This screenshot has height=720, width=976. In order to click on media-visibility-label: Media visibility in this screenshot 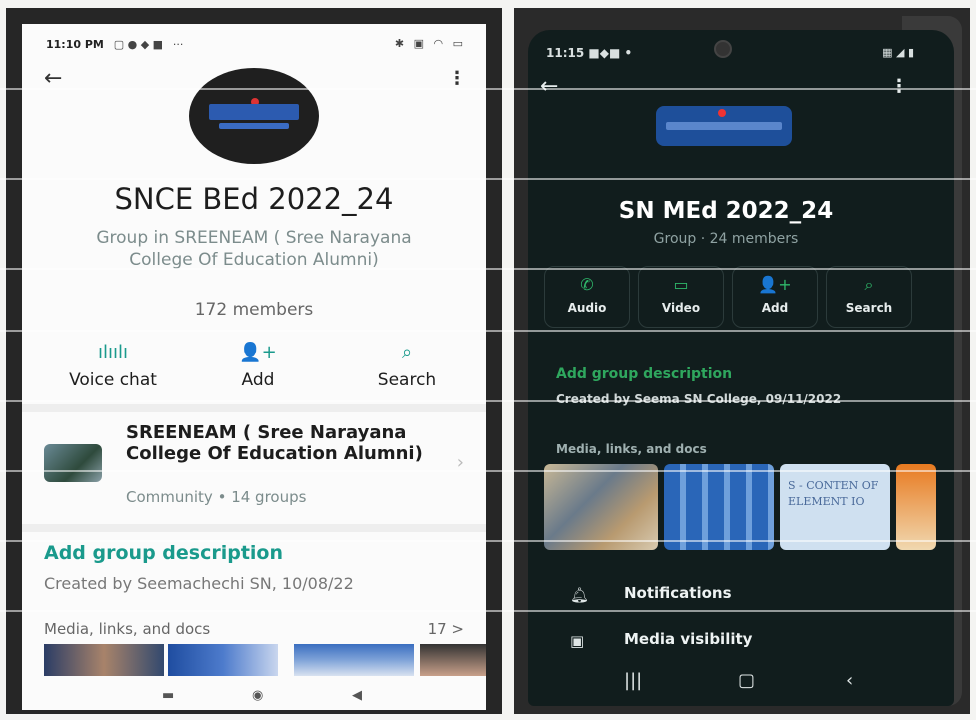, I will do `click(688, 639)`.